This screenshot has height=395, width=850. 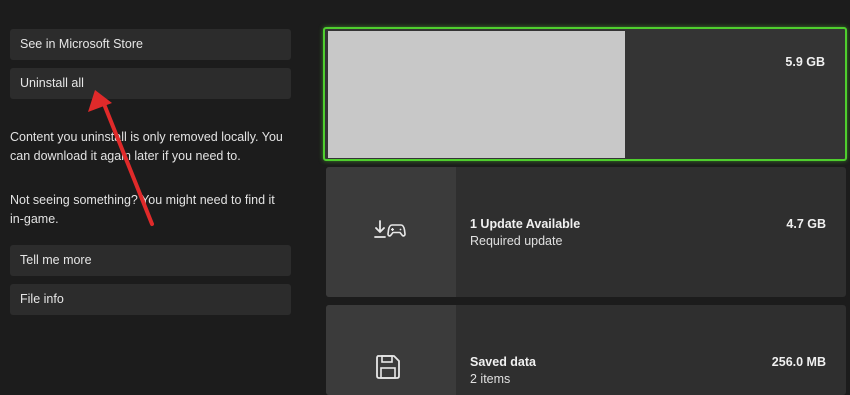 I want to click on uninstall-all-button: Uninstall all, so click(x=150, y=83).